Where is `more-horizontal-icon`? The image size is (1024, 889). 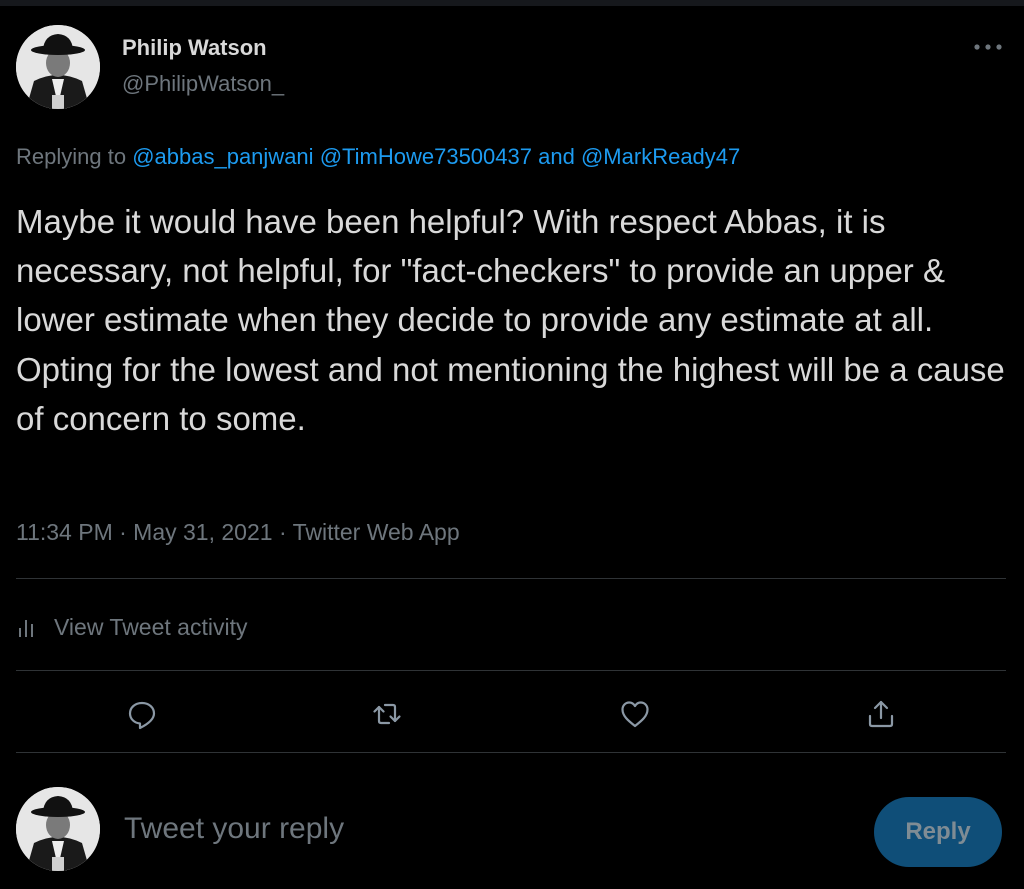 more-horizontal-icon is located at coordinates (988, 47).